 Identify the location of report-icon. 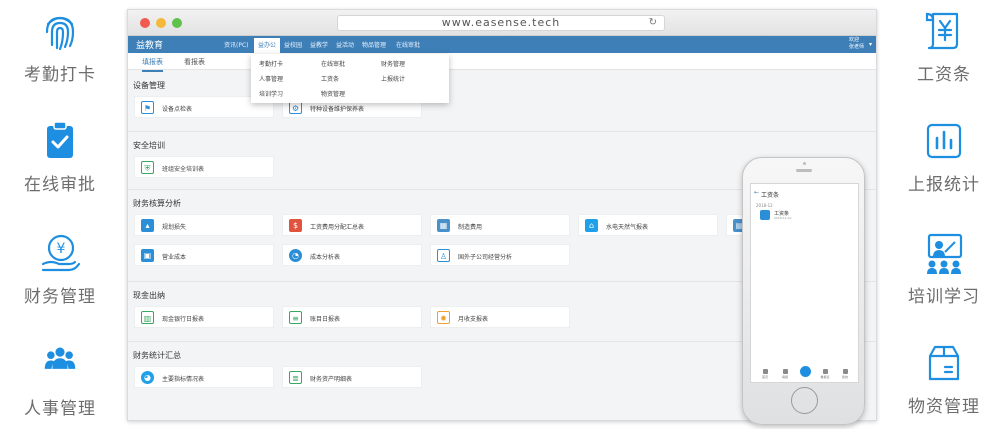
(825, 371).